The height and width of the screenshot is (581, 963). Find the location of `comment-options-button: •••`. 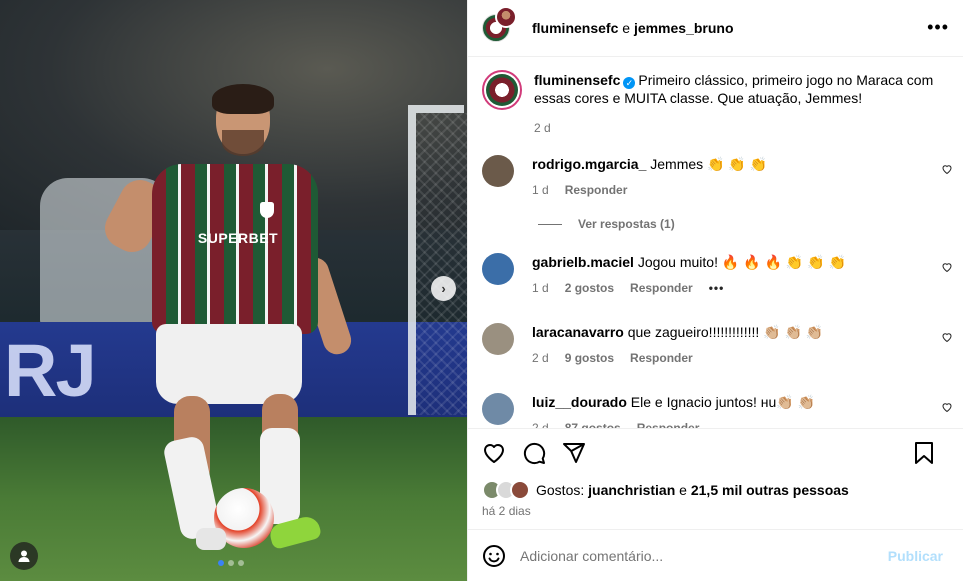

comment-options-button: ••• is located at coordinates (717, 288).